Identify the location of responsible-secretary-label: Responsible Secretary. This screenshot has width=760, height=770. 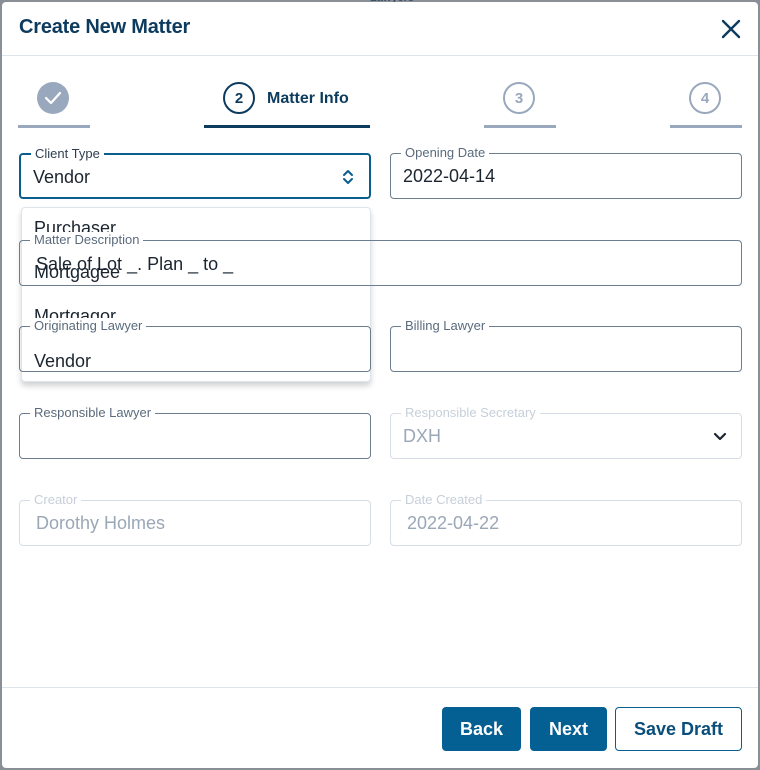
(470, 413).